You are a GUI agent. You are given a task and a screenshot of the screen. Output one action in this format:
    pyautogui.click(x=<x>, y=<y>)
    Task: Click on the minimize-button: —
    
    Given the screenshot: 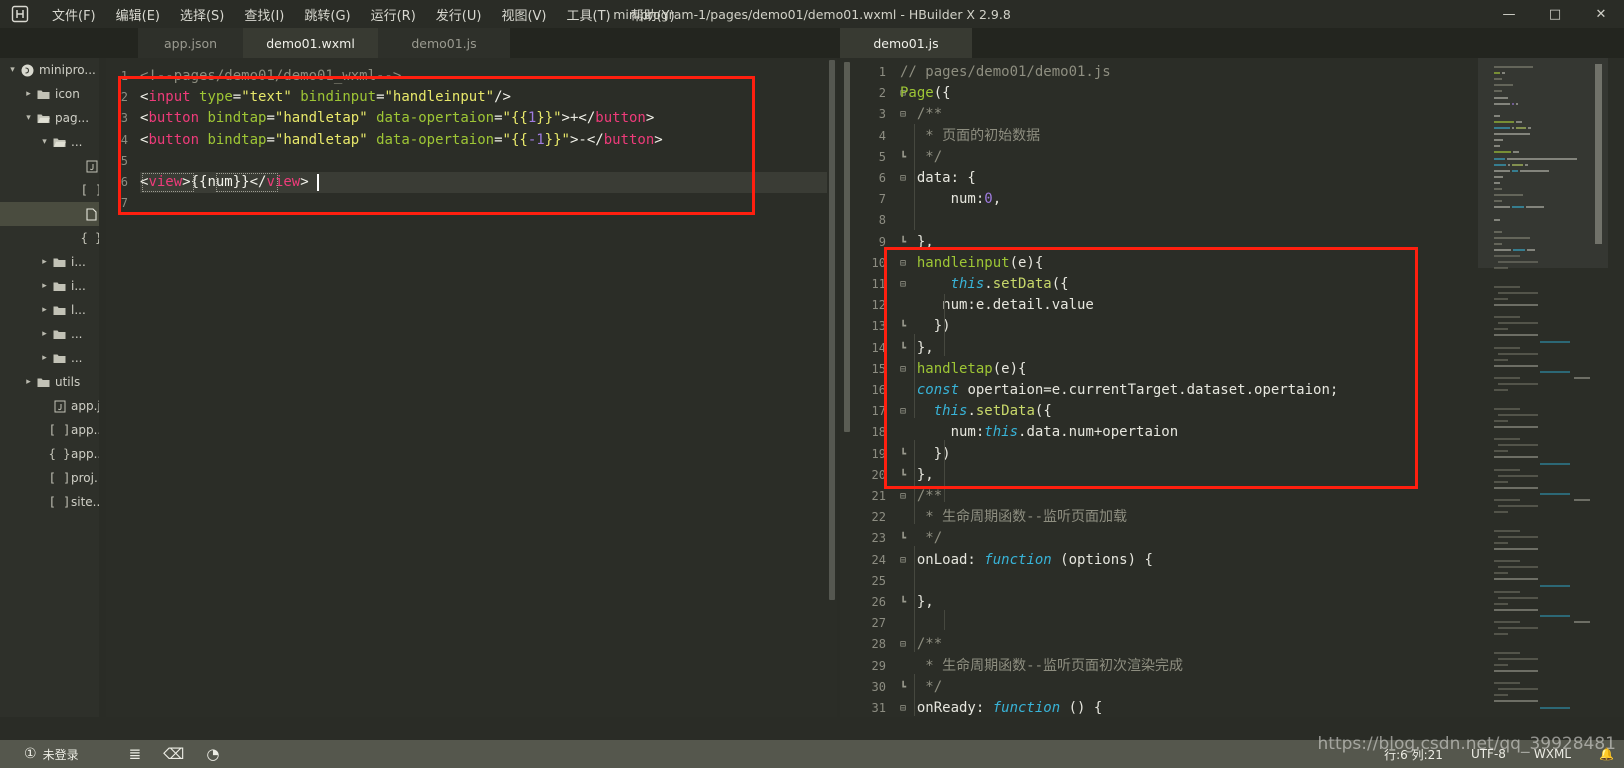 What is the action you would take?
    pyautogui.click(x=1509, y=14)
    